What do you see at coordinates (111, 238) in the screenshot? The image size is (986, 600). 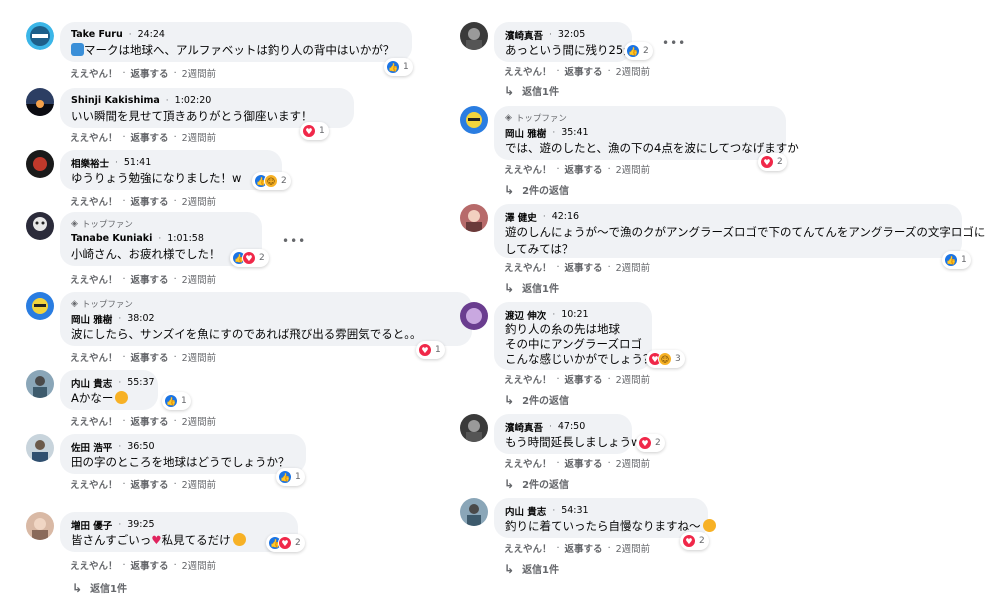 I see `author-name: Tanabe Kuniaki` at bounding box center [111, 238].